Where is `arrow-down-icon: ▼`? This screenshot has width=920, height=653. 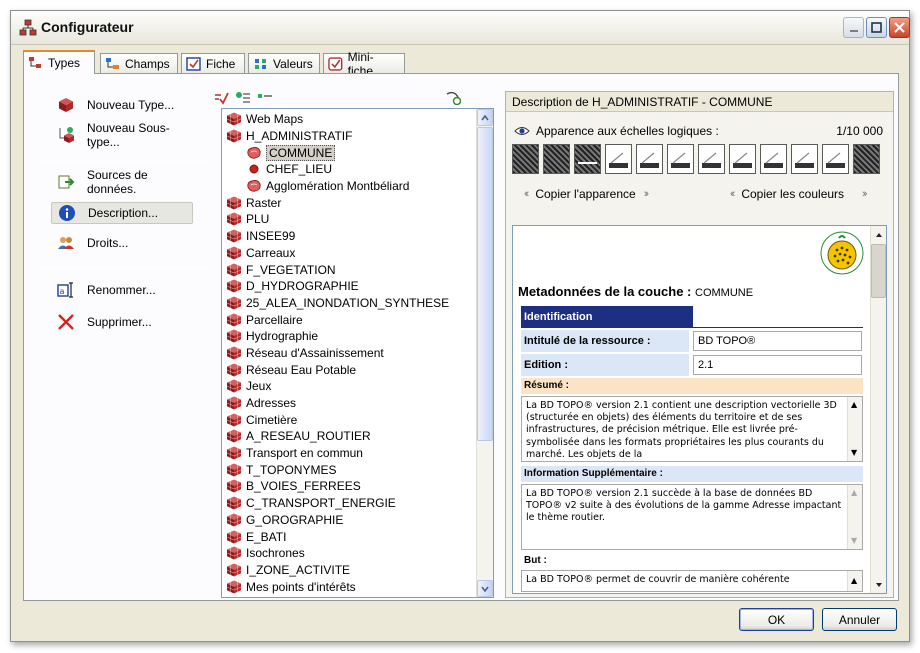
arrow-down-icon: ▼ is located at coordinates (854, 540).